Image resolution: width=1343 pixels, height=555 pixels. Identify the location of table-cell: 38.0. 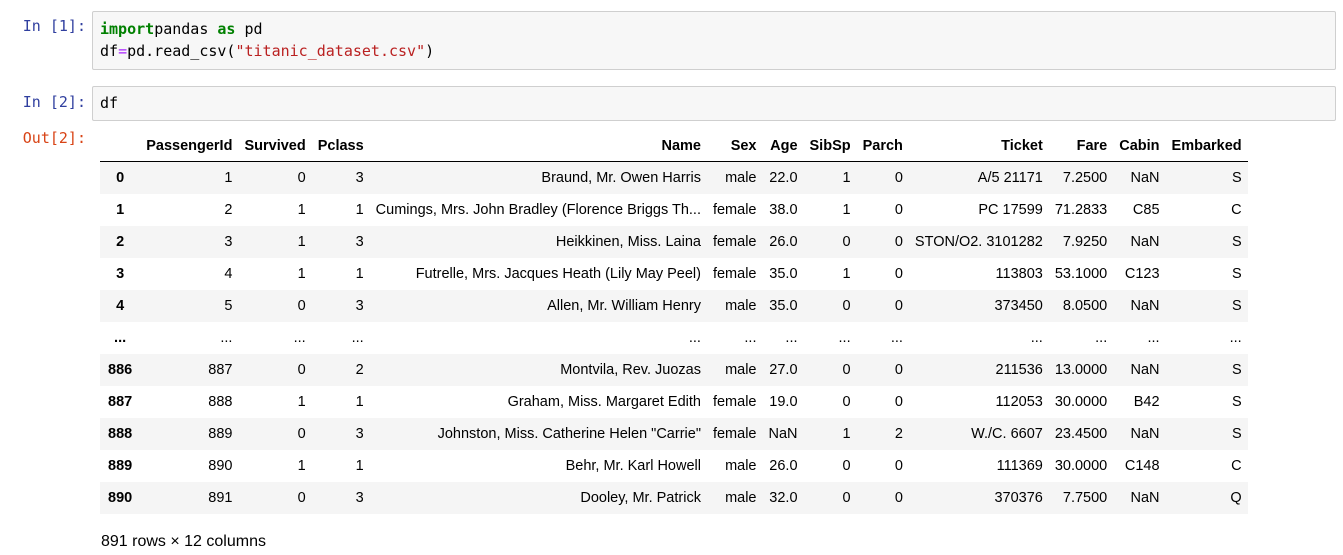
(783, 210).